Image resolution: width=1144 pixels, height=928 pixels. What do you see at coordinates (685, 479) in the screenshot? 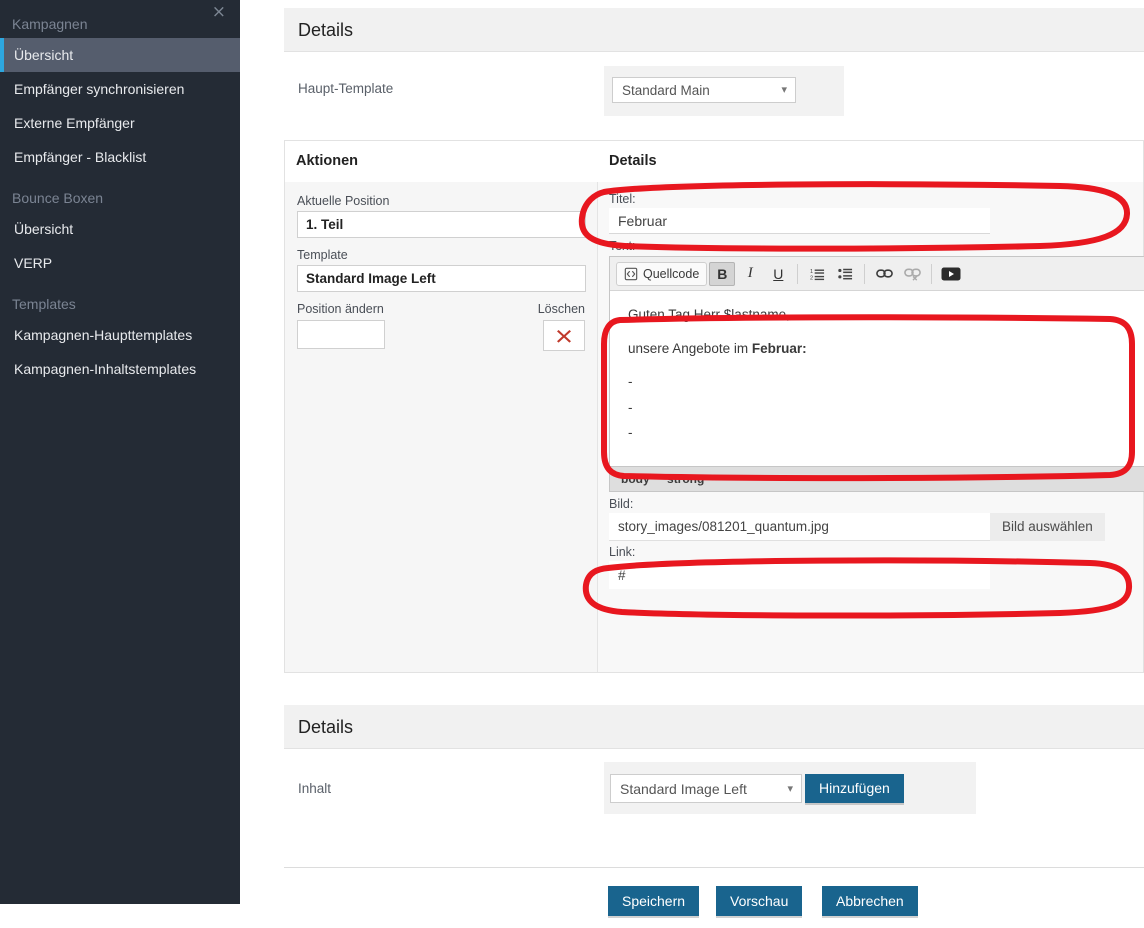
I see `path-strong: strong` at bounding box center [685, 479].